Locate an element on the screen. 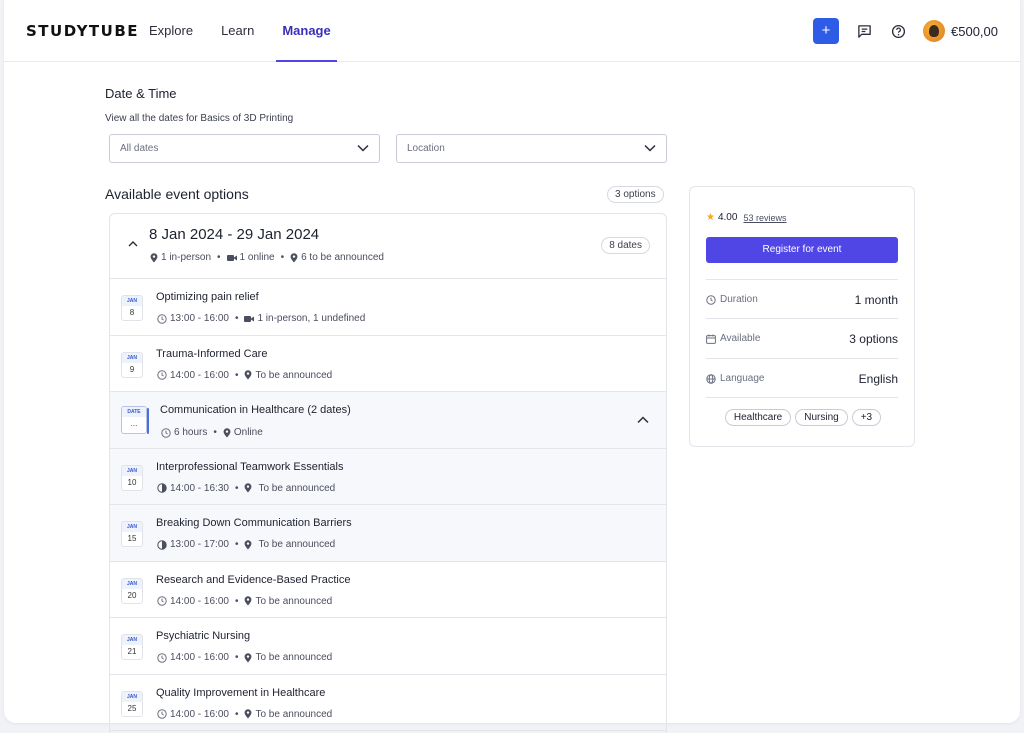 The image size is (1024, 733). header-actions: + €500,00 is located at coordinates (905, 31).